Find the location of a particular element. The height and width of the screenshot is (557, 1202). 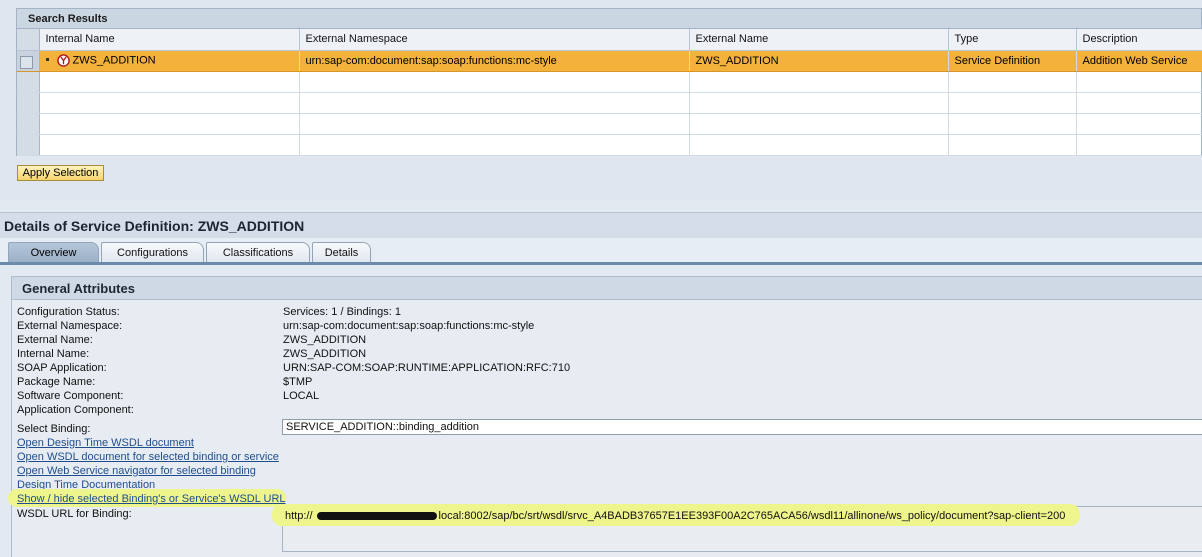

attr-label-configuration-status: Configuration Status: is located at coordinates (68, 312).